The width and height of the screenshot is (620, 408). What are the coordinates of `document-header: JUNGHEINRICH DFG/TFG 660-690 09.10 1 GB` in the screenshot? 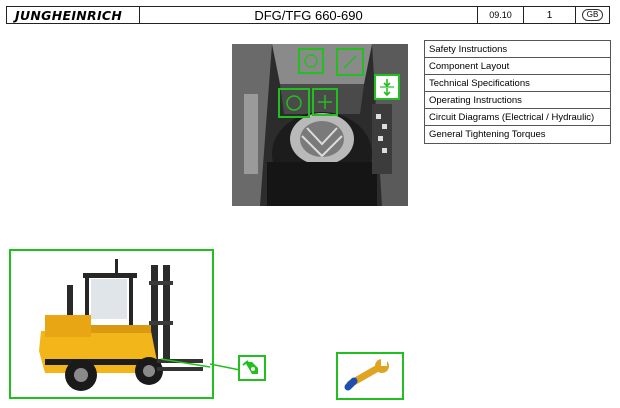 It's located at (308, 15).